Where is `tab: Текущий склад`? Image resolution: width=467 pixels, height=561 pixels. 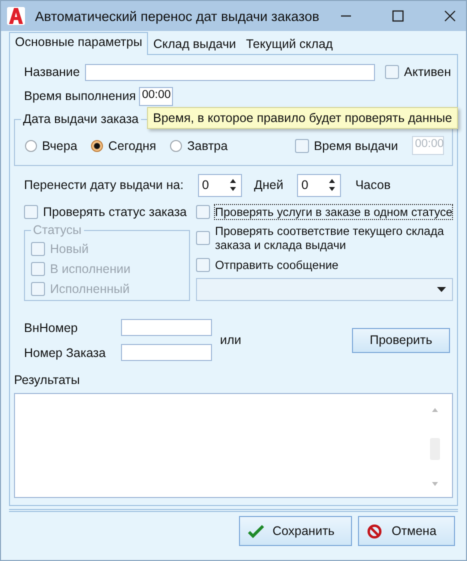 tab: Текущий склад is located at coordinates (289, 44).